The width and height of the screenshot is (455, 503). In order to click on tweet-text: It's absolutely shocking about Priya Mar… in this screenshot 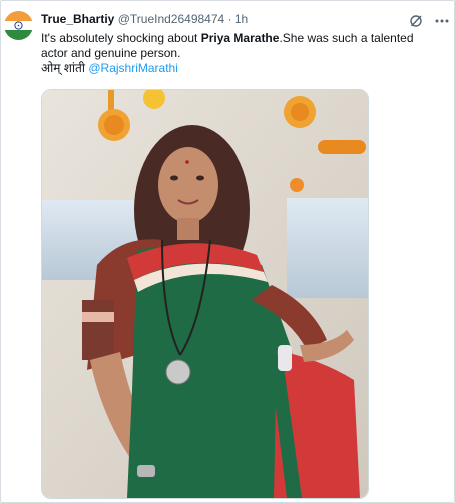, I will do `click(241, 53)`.